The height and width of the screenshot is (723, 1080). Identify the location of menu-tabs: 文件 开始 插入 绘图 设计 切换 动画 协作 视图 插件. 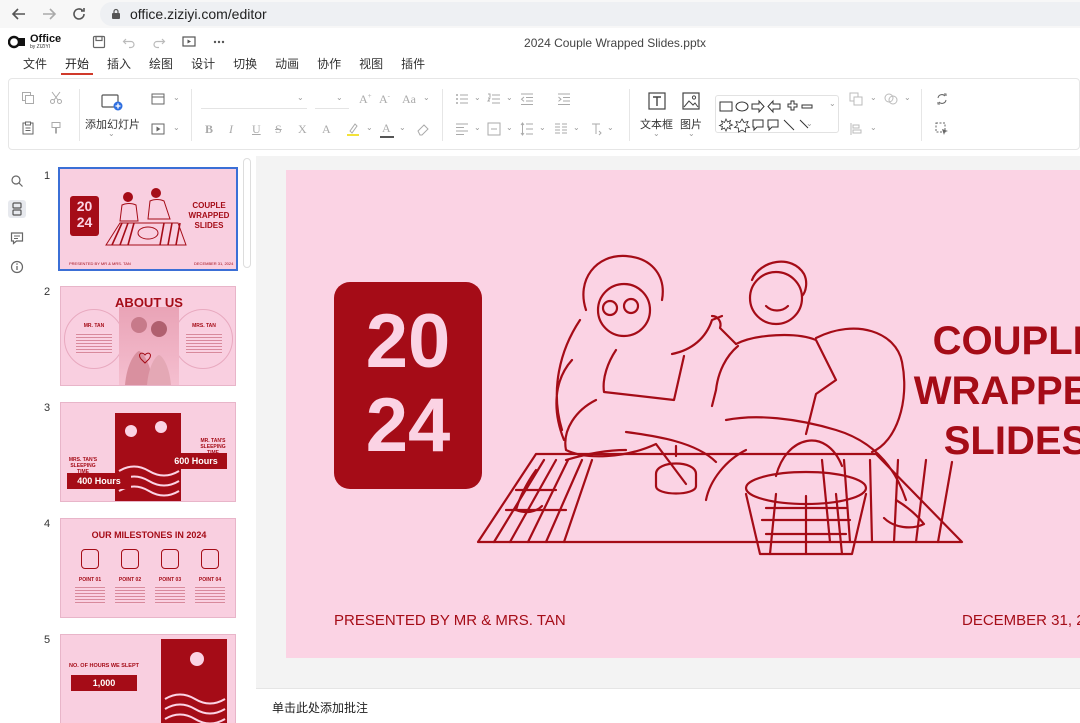
(224, 66).